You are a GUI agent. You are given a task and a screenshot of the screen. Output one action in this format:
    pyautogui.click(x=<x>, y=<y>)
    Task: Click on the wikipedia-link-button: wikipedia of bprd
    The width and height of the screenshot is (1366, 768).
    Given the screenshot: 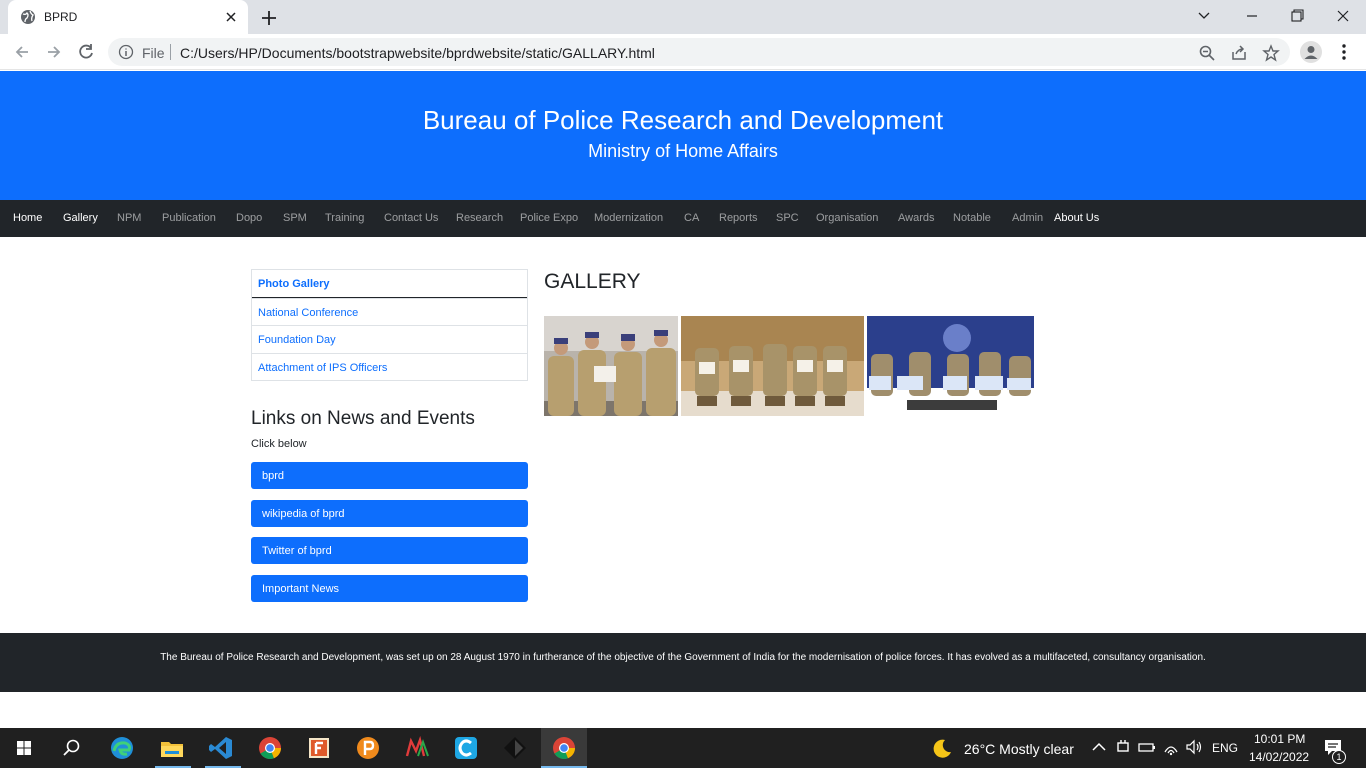 What is the action you would take?
    pyautogui.click(x=389, y=513)
    